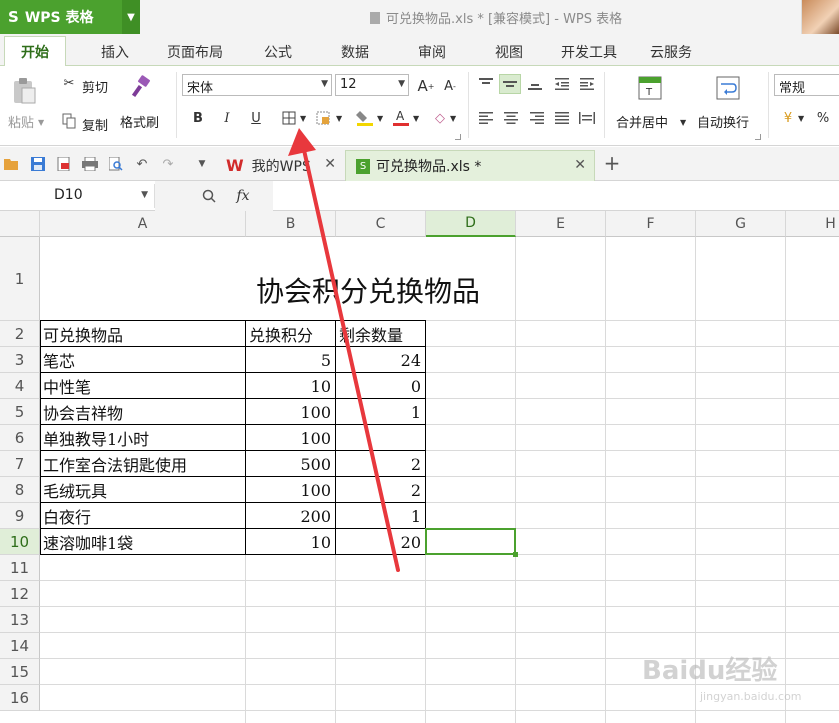 The width and height of the screenshot is (839, 723). I want to click on tab-home: 开始, so click(35, 51).